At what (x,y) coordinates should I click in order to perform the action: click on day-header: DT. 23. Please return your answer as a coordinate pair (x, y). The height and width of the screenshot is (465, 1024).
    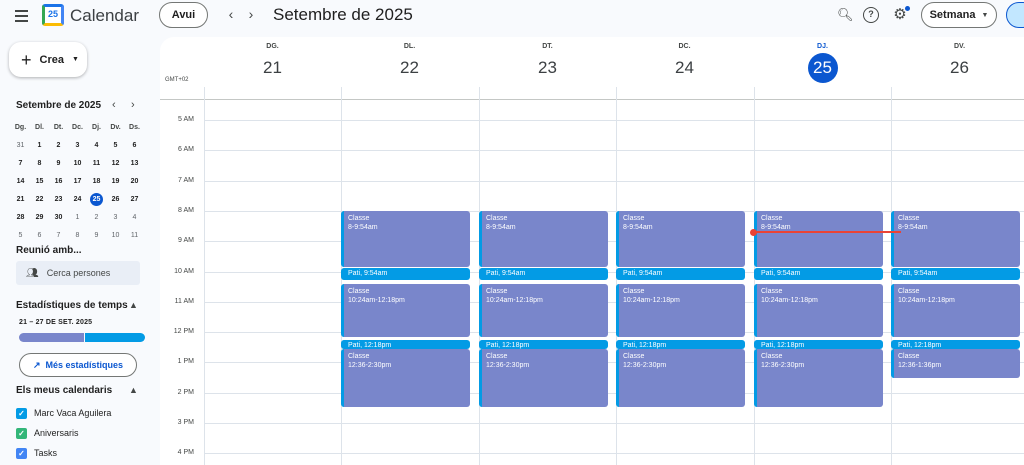
    Looking at the image, I should click on (547, 62).